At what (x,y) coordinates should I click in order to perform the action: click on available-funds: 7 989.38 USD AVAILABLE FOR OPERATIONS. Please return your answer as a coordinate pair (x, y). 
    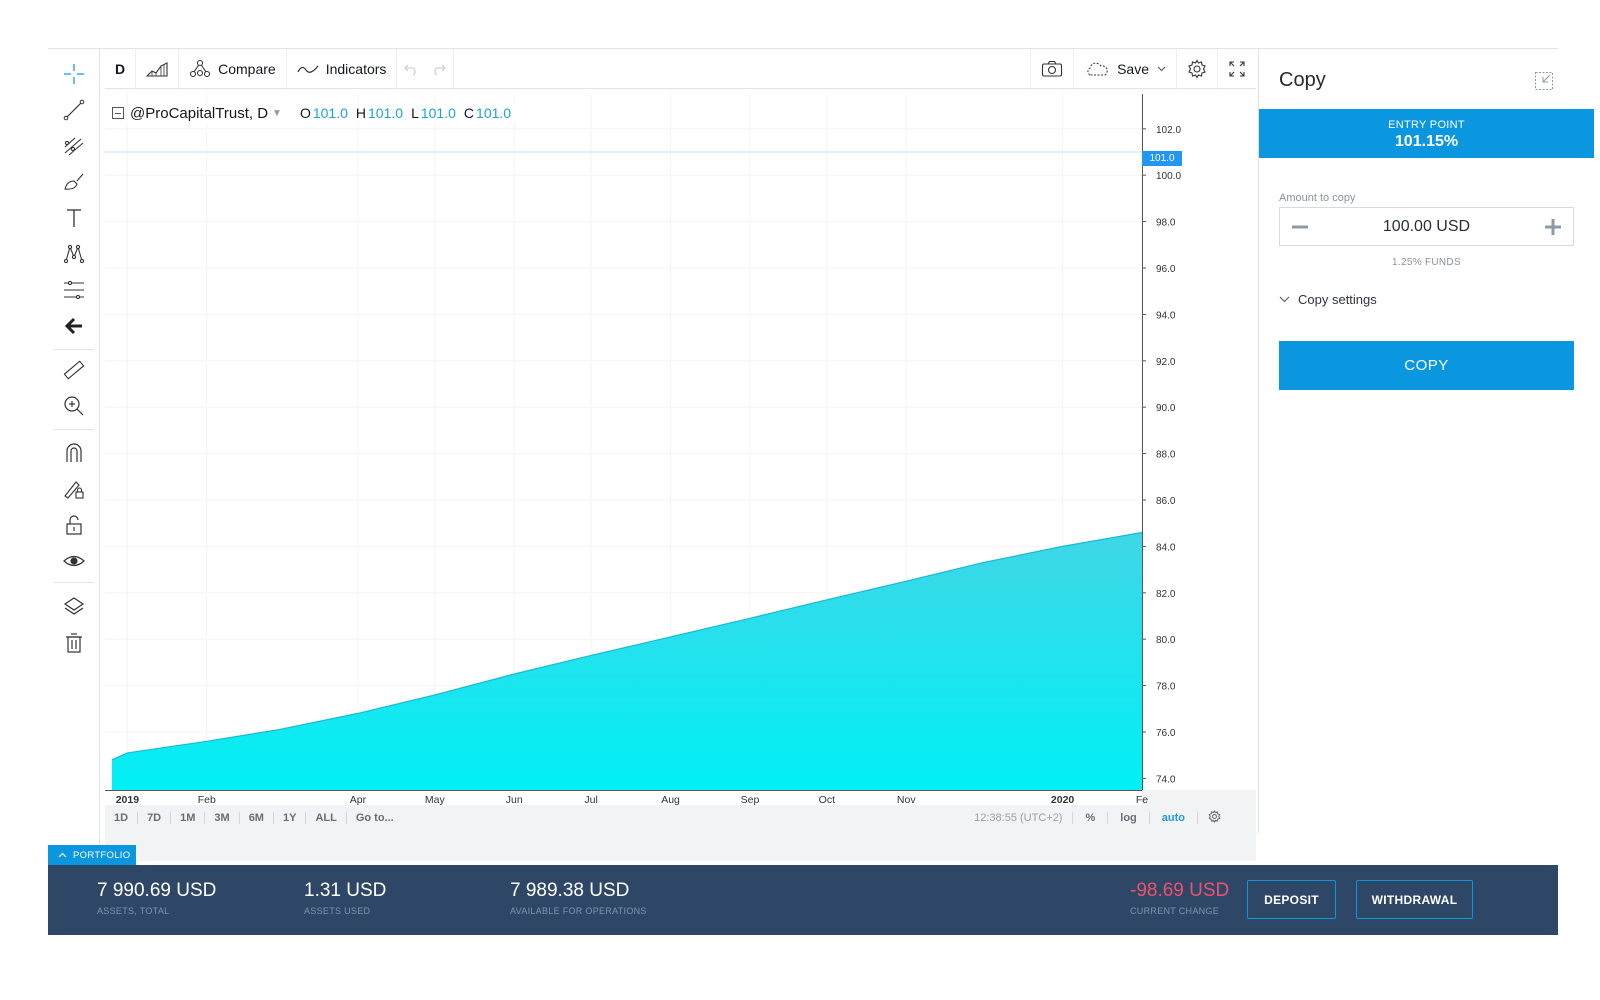
    Looking at the image, I should click on (578, 898).